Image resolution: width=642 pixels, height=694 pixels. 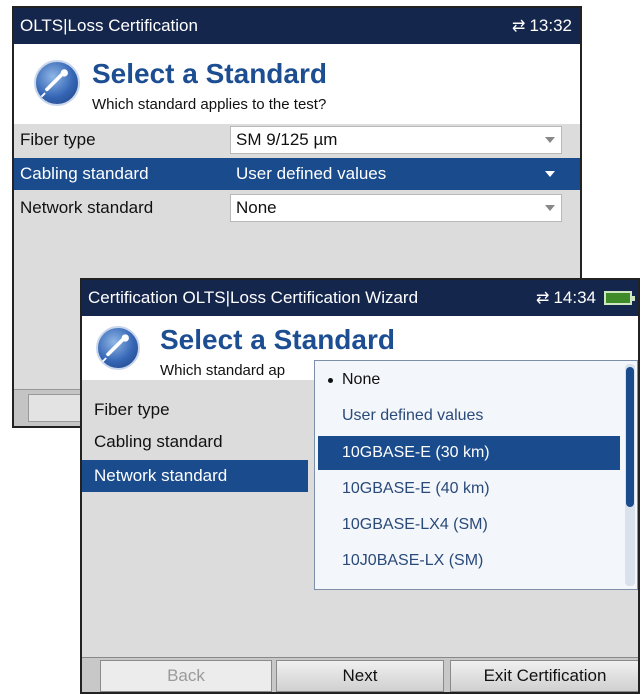 I want to click on option-label: User defined values, so click(x=413, y=415).